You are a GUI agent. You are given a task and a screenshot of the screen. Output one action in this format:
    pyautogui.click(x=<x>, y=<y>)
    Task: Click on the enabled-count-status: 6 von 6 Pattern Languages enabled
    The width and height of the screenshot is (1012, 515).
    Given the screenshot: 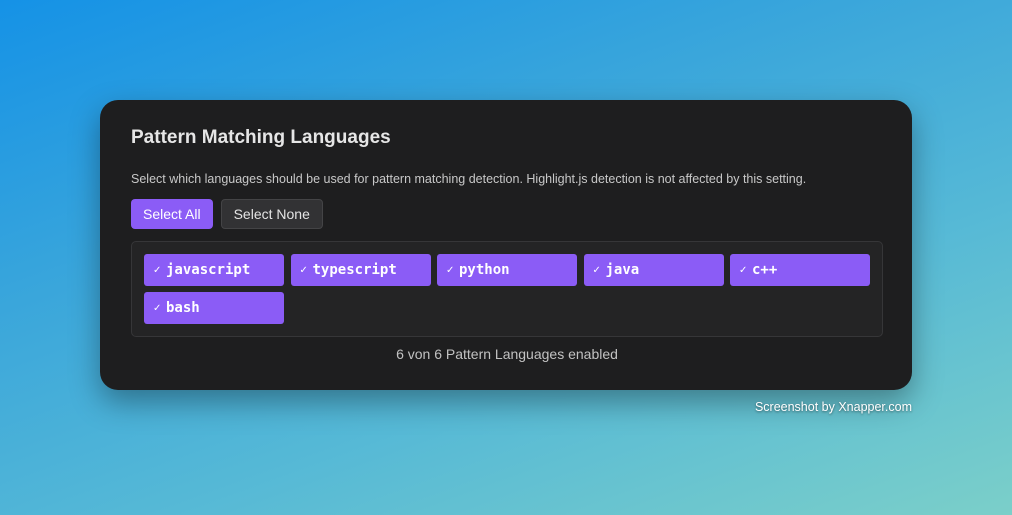 What is the action you would take?
    pyautogui.click(x=507, y=354)
    